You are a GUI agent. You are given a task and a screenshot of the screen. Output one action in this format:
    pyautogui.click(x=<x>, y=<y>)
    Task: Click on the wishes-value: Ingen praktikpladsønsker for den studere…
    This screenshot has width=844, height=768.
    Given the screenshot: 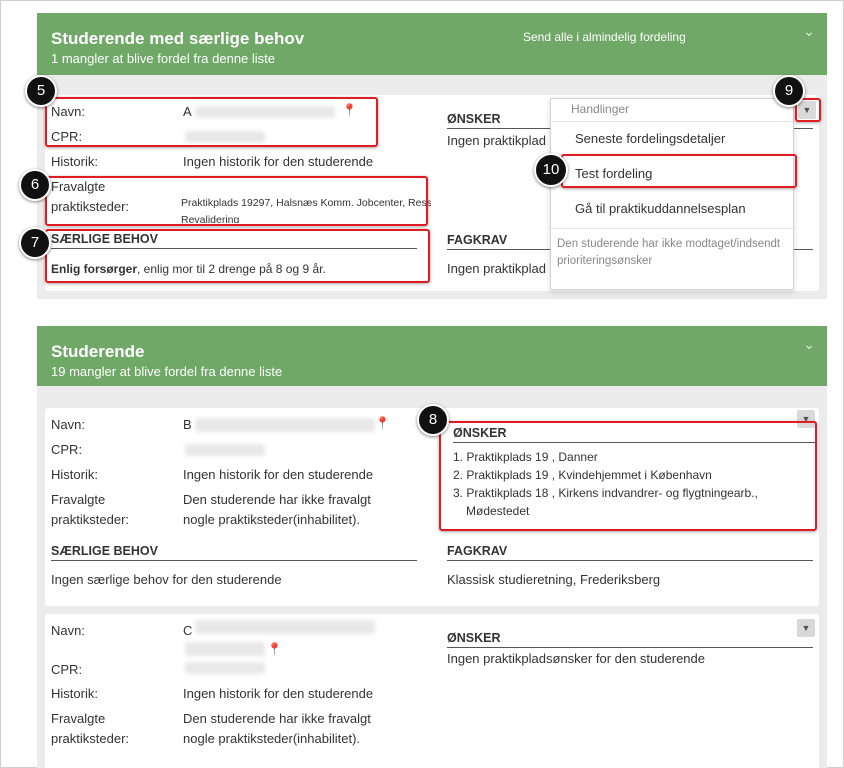 What is the action you would take?
    pyautogui.click(x=576, y=658)
    